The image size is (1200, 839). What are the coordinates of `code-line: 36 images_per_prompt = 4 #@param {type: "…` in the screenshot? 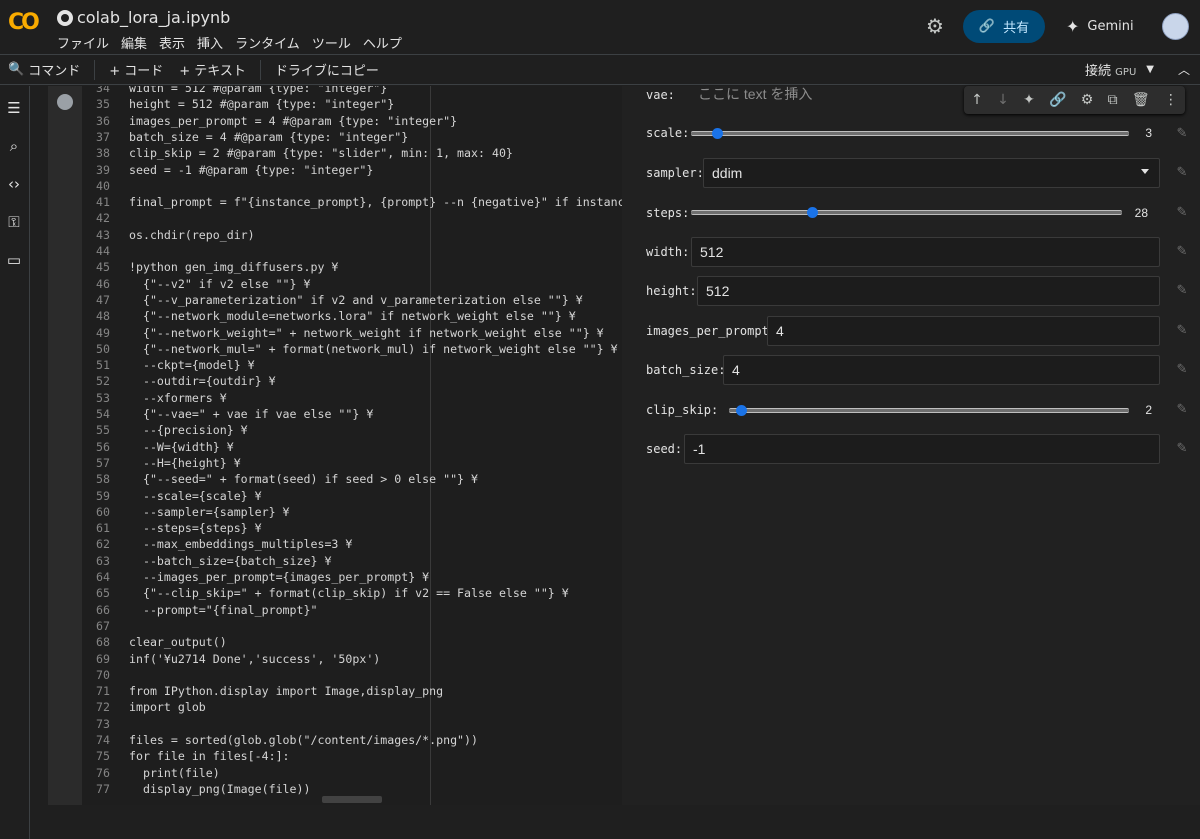 It's located at (269, 121).